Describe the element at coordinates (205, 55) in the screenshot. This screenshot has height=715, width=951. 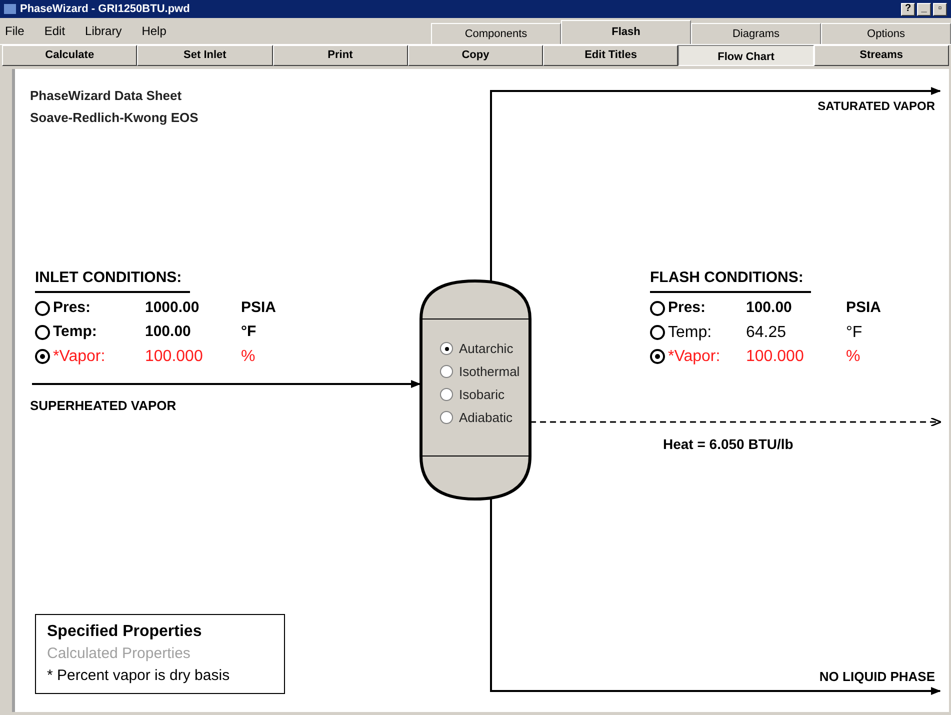
I see `toolbar-button: Set Inlet` at that location.